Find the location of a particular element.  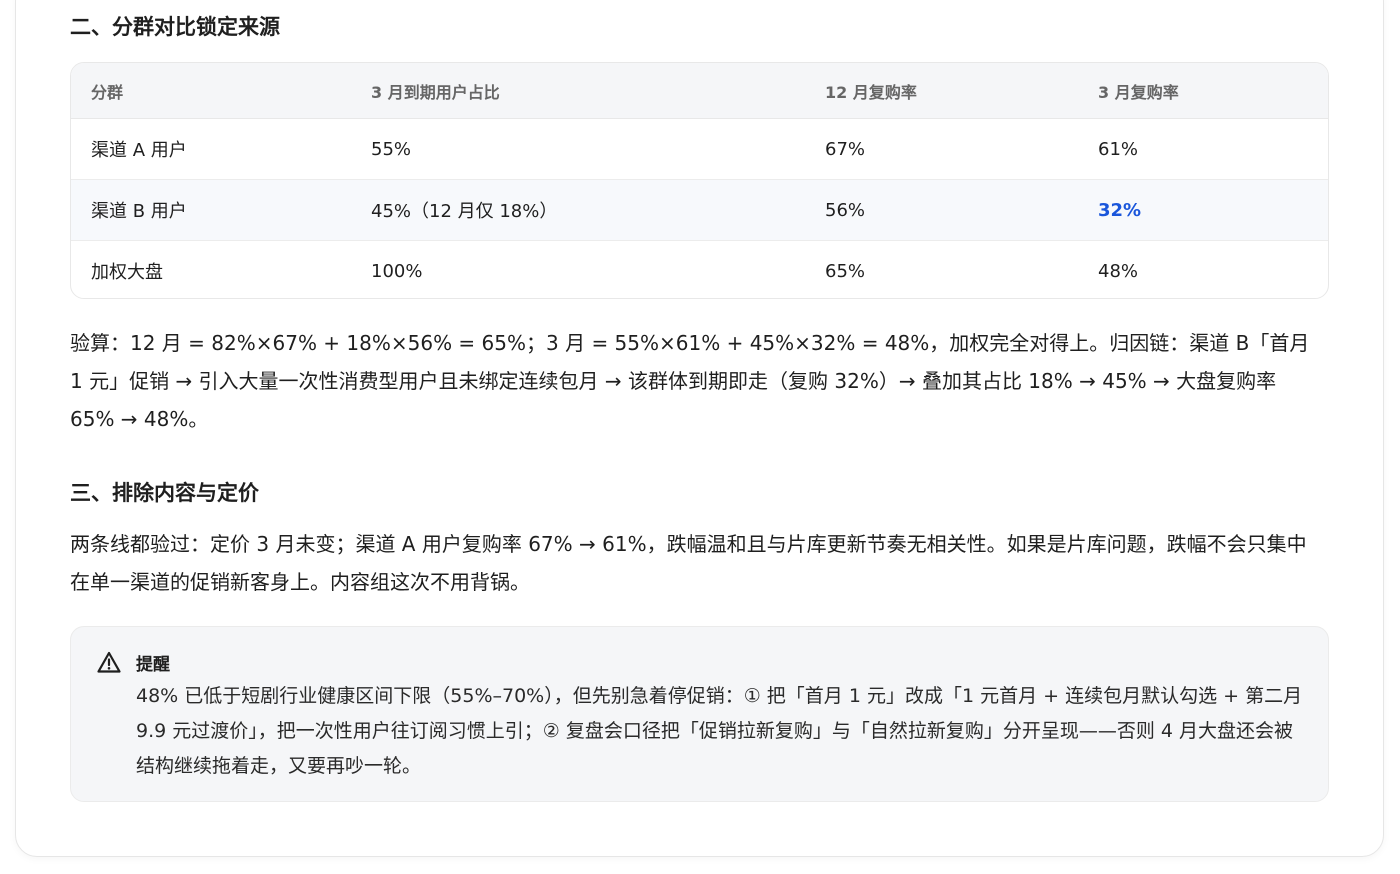

table-cell: 渠道 A 用户 is located at coordinates (211, 149).